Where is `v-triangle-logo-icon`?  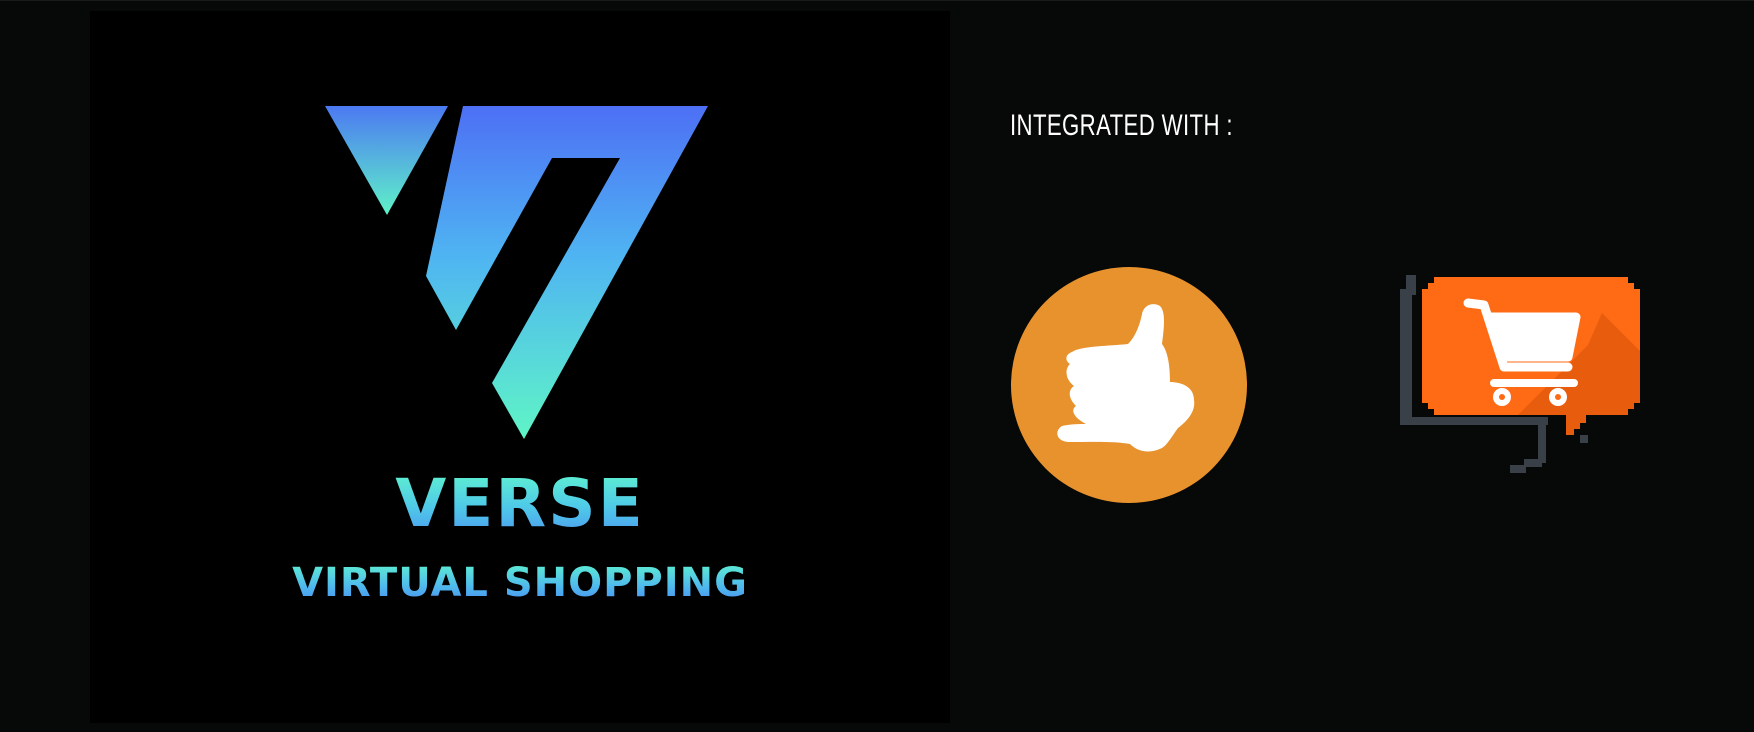 v-triangle-logo-icon is located at coordinates (516, 272).